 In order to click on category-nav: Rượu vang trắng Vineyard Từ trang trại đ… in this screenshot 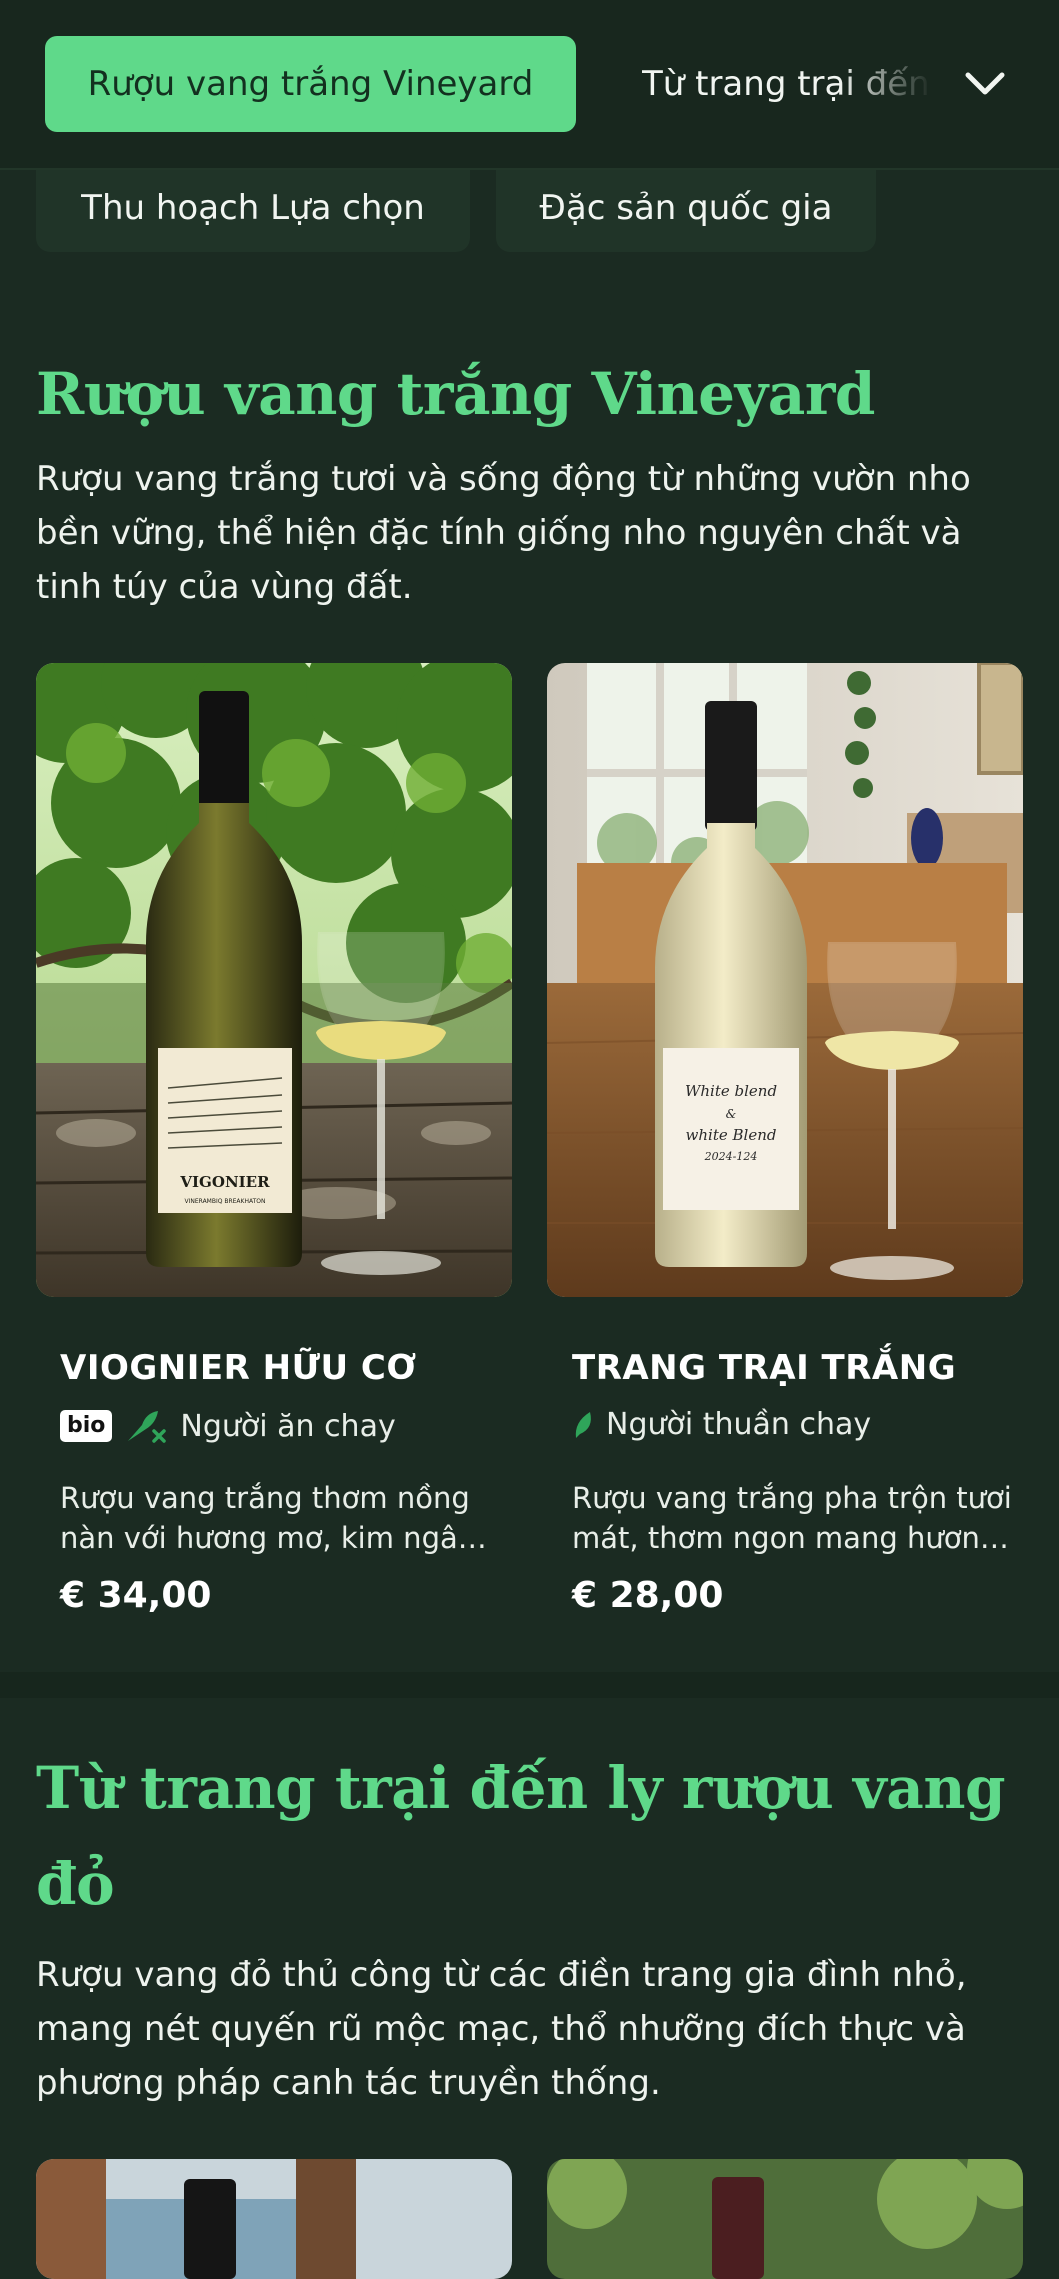, I will do `click(529, 85)`.